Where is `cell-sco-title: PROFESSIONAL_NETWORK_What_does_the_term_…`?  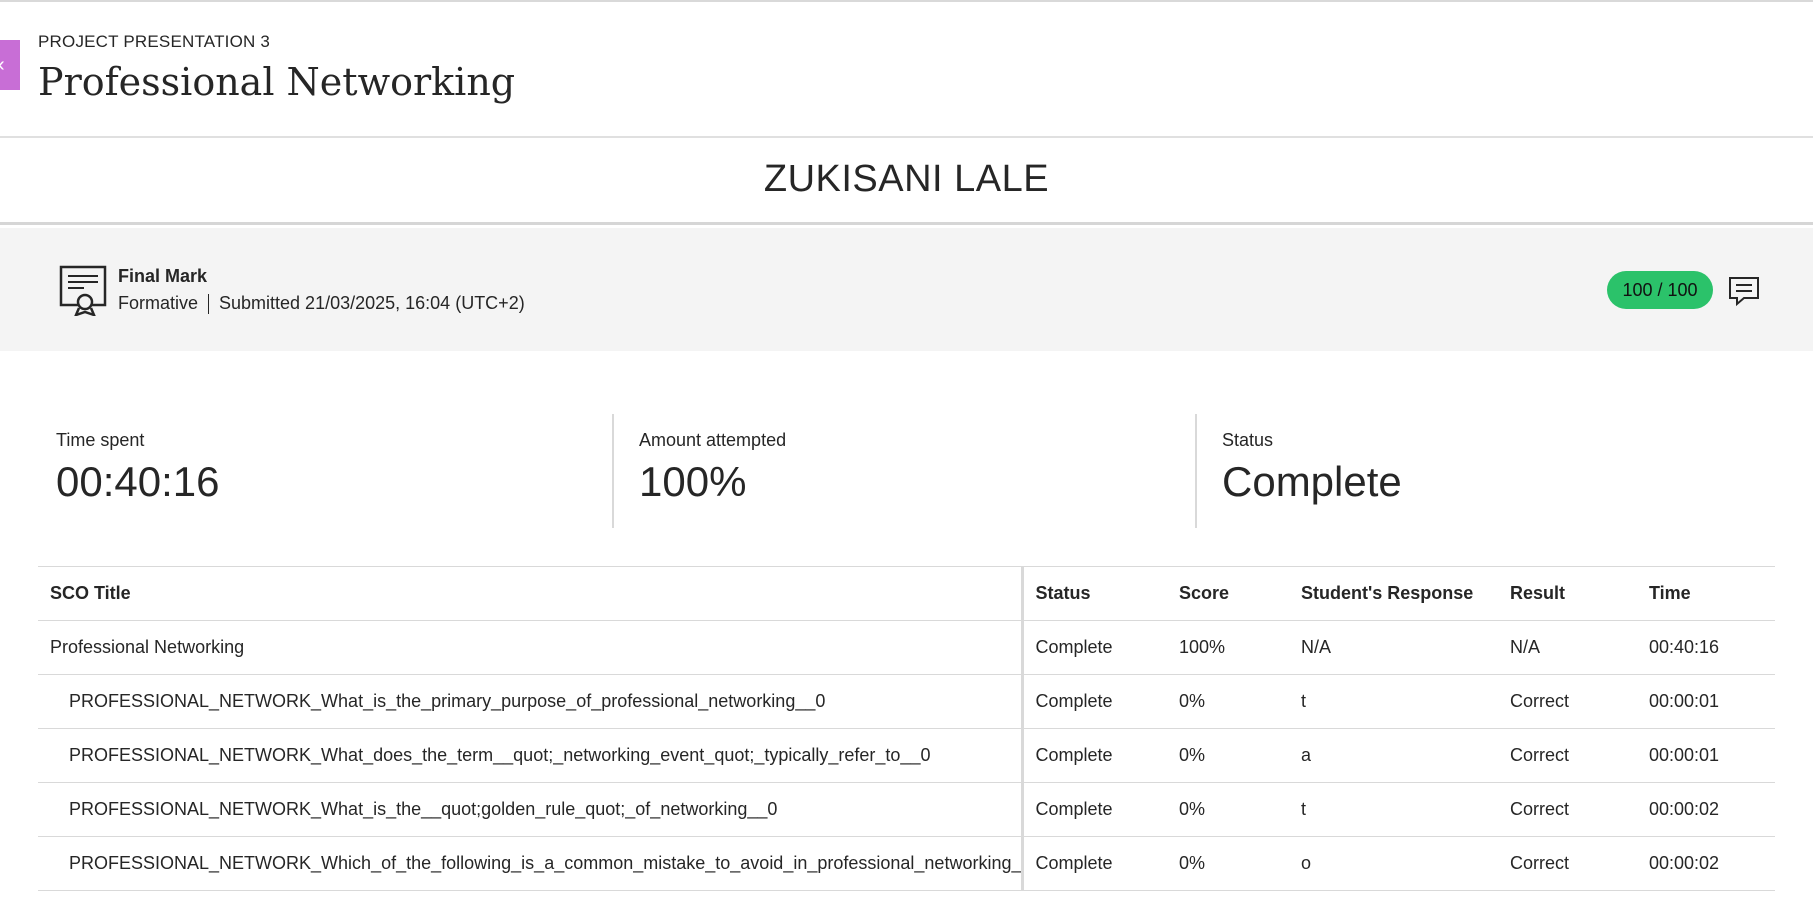 cell-sco-title: PROFESSIONAL_NETWORK_What_does_the_term_… is located at coordinates (531, 755).